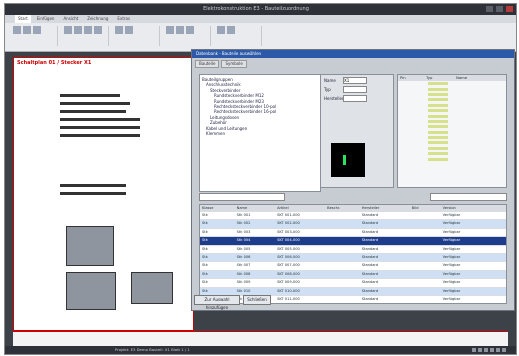 The height and width of the screenshot is (356, 519). I want to click on grid-col-header: Name, so click(255, 208).